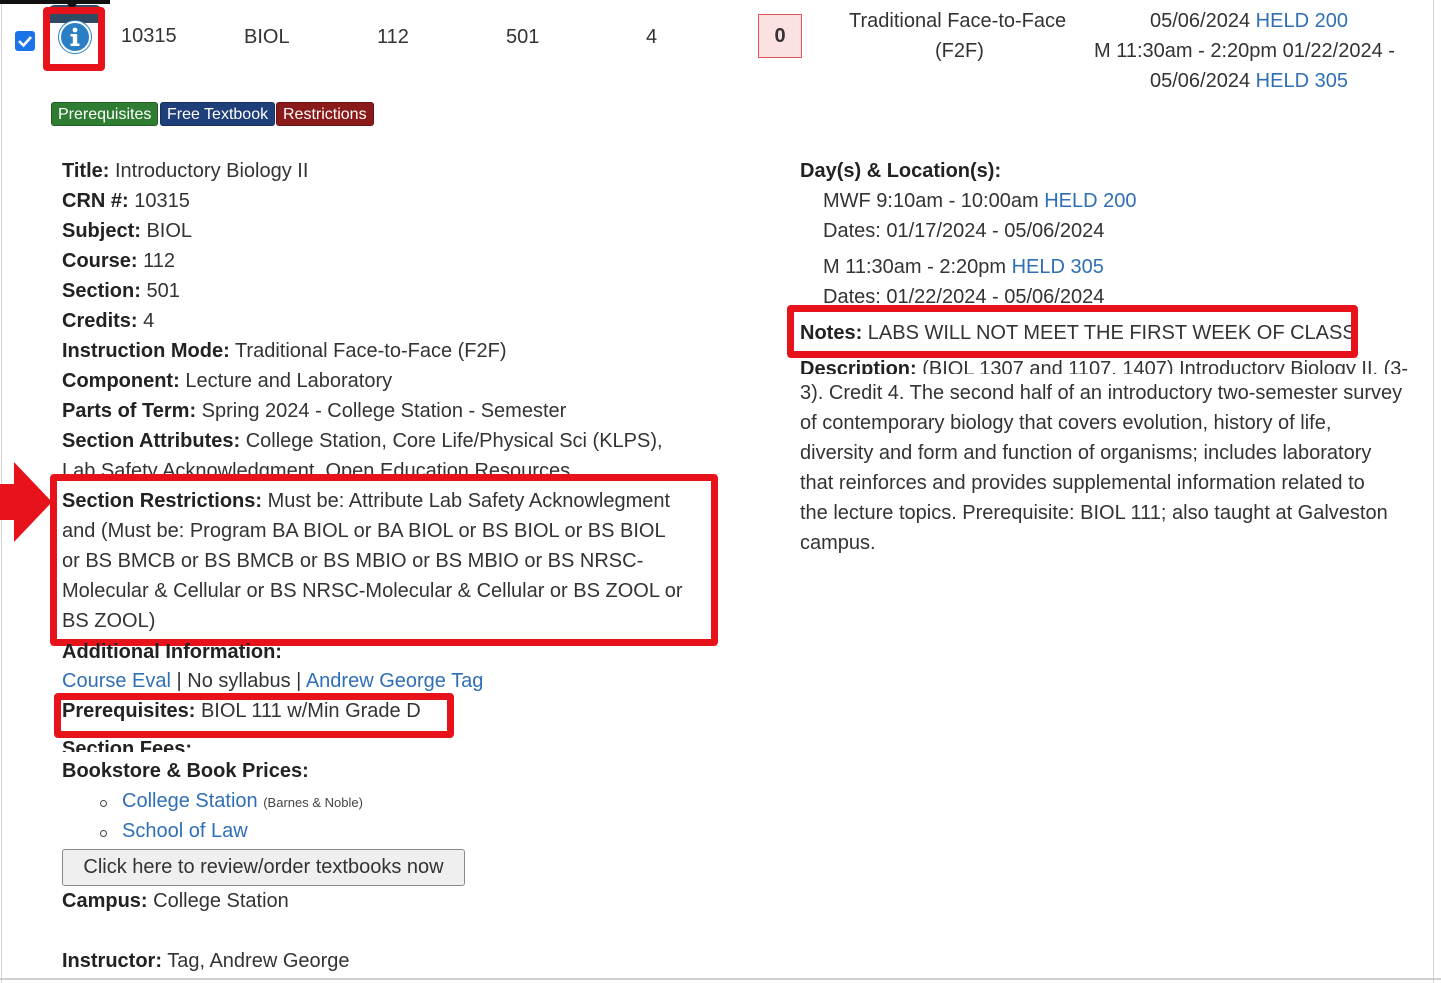  Describe the element at coordinates (1200, 81) in the screenshot. I see `sched3-dates: 05/06/2024` at that location.